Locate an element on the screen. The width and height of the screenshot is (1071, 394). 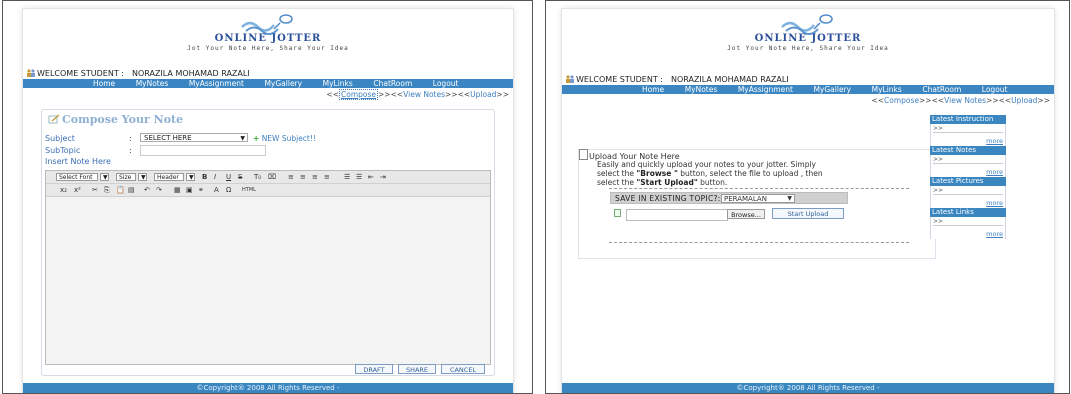
special-char-icon: Ω is located at coordinates (228, 190).